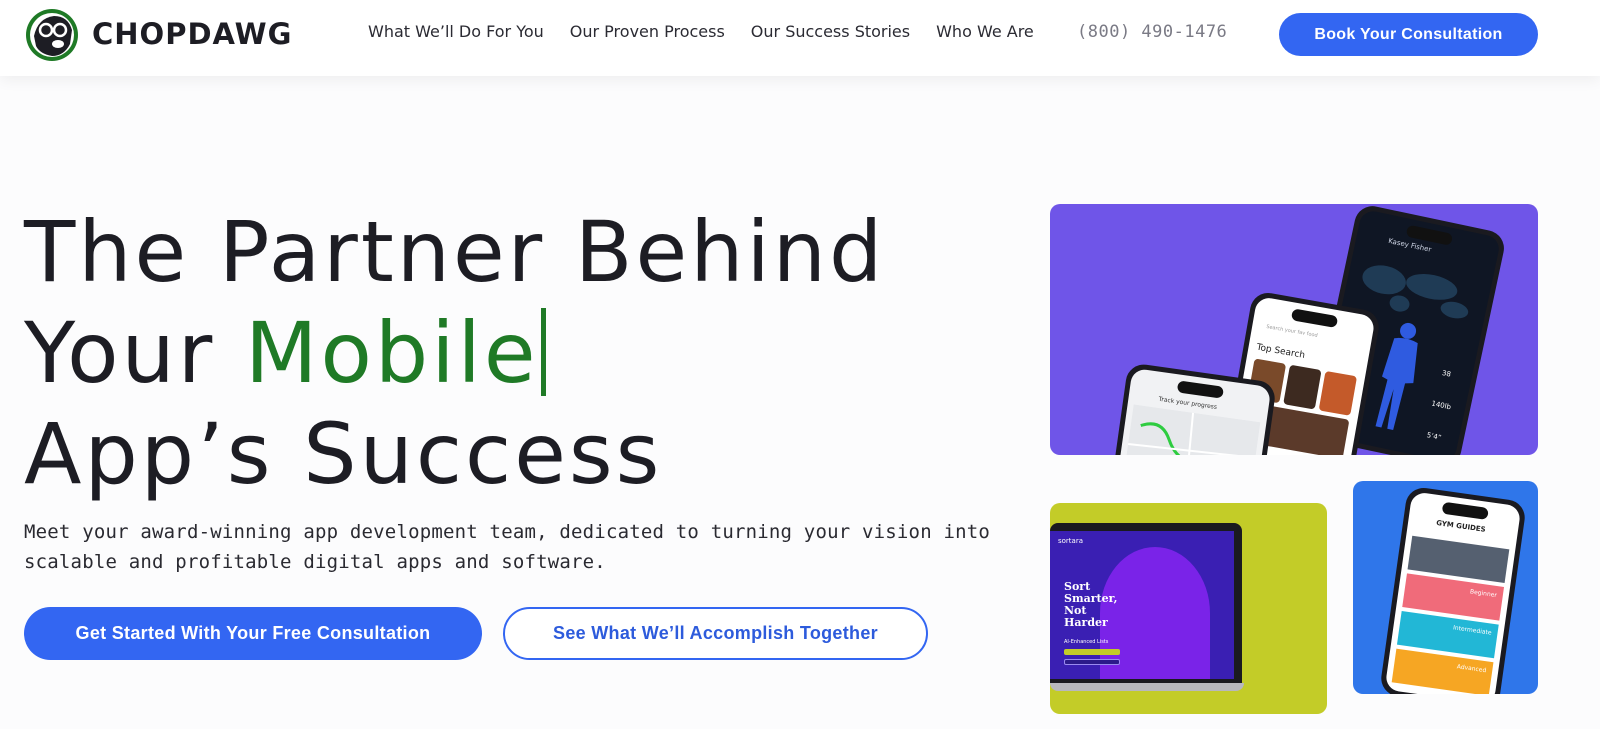  Describe the element at coordinates (1483, 594) in the screenshot. I see `gym-level-beginner: Beginner` at that location.